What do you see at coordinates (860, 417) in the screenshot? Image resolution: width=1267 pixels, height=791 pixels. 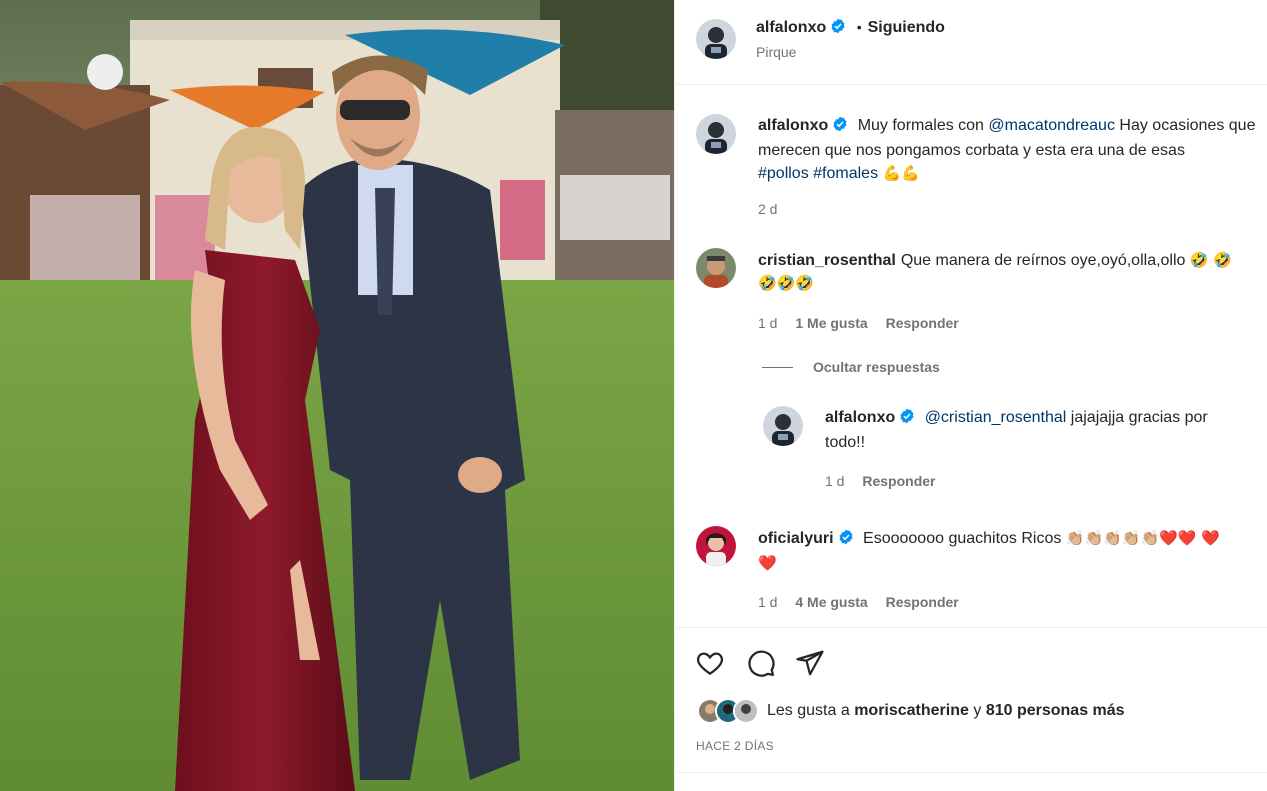 I see `reply-username: alfalonxo` at bounding box center [860, 417].